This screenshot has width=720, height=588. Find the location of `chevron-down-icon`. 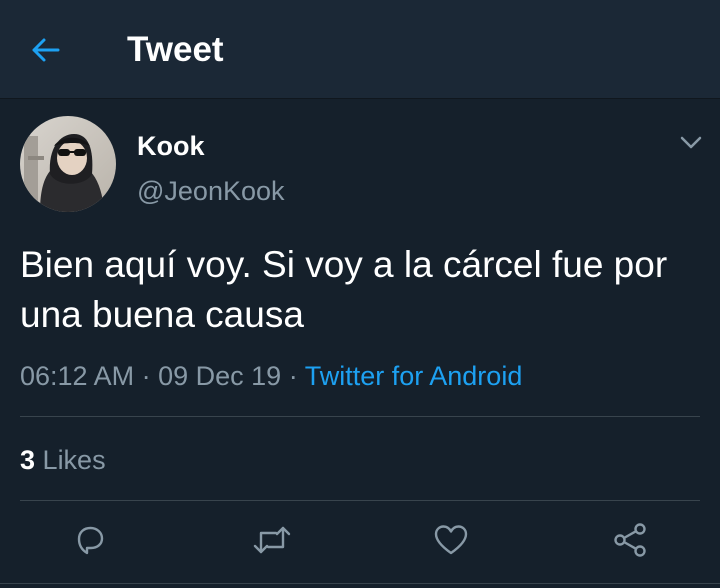

chevron-down-icon is located at coordinates (691, 142).